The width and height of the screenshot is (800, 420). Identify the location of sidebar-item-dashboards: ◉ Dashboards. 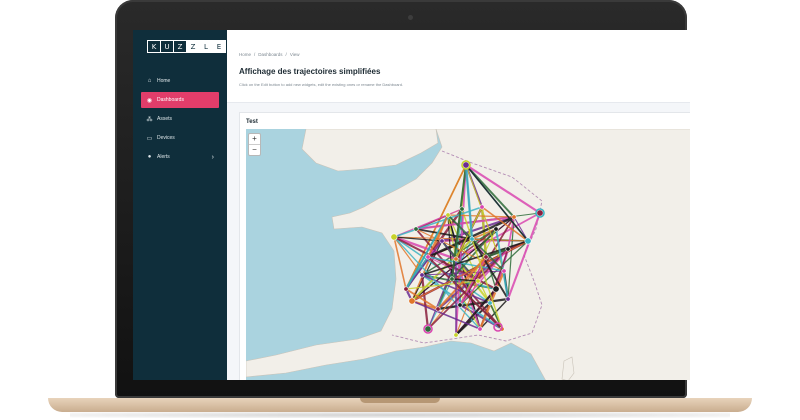
(180, 100).